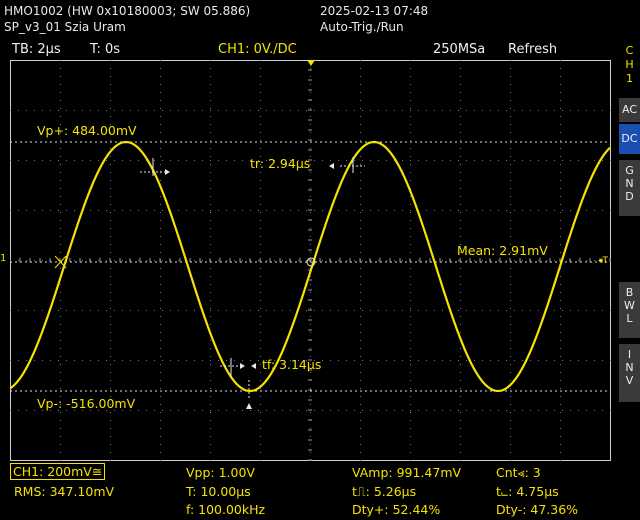 The width and height of the screenshot is (640, 520). What do you see at coordinates (629, 170) in the screenshot?
I see `side-letter: G` at bounding box center [629, 170].